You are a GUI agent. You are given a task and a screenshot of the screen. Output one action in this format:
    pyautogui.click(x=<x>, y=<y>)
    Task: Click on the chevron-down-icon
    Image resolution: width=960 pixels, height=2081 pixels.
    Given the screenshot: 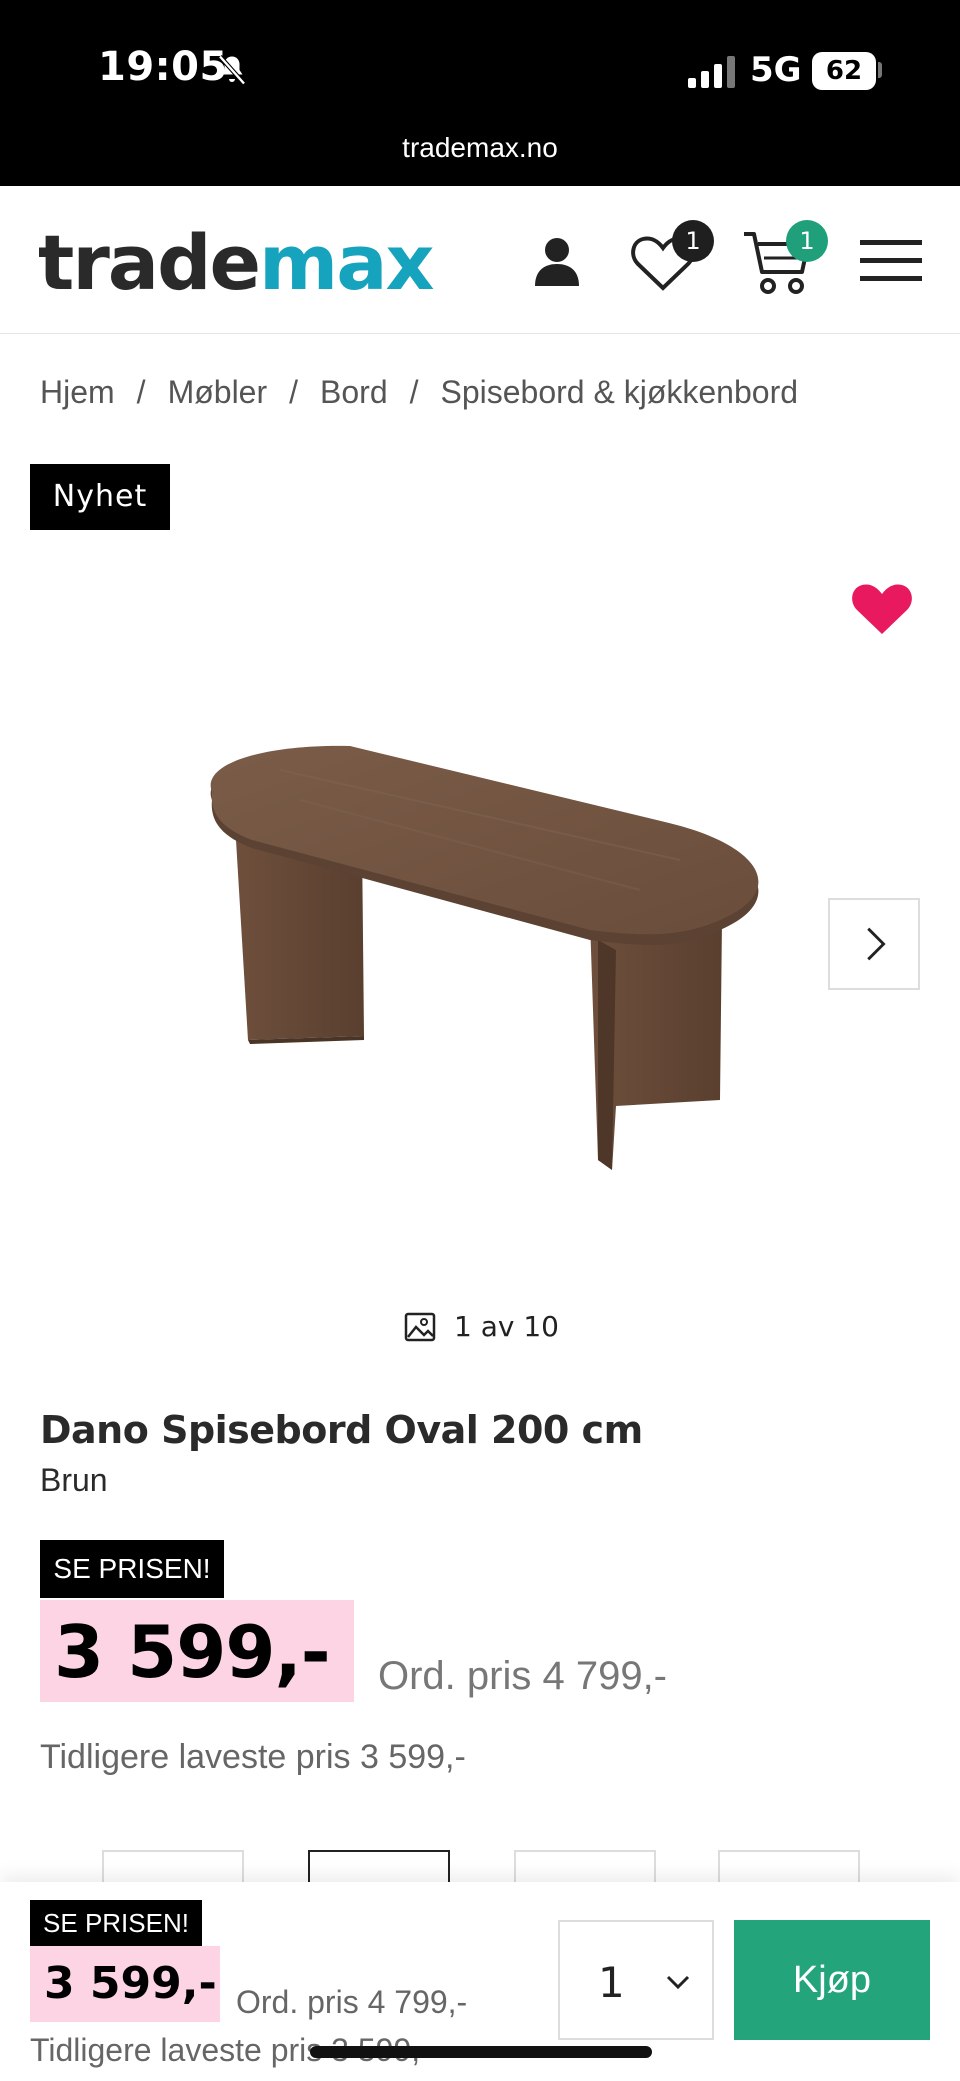 What is the action you would take?
    pyautogui.click(x=678, y=1982)
    